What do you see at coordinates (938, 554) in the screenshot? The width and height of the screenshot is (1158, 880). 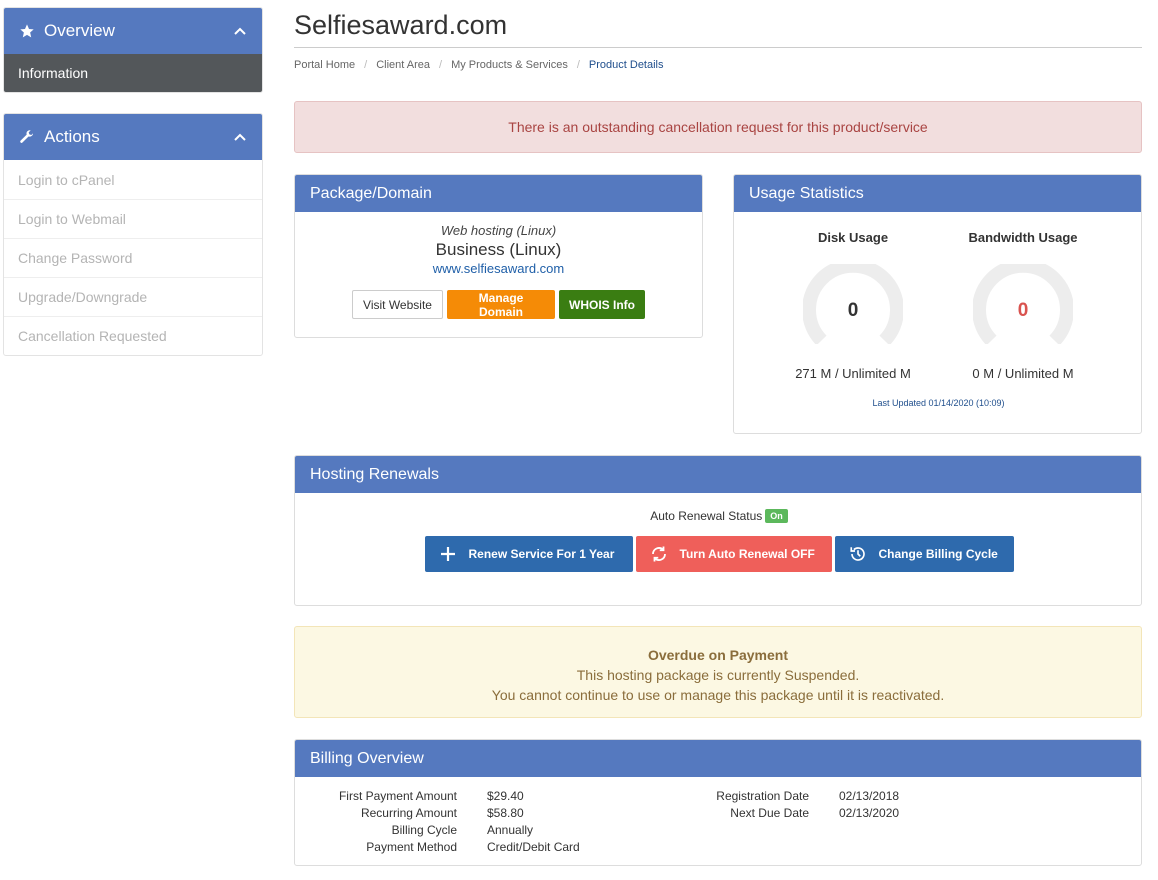 I see `change-billing-cycle-label: Change Billing Cycle` at bounding box center [938, 554].